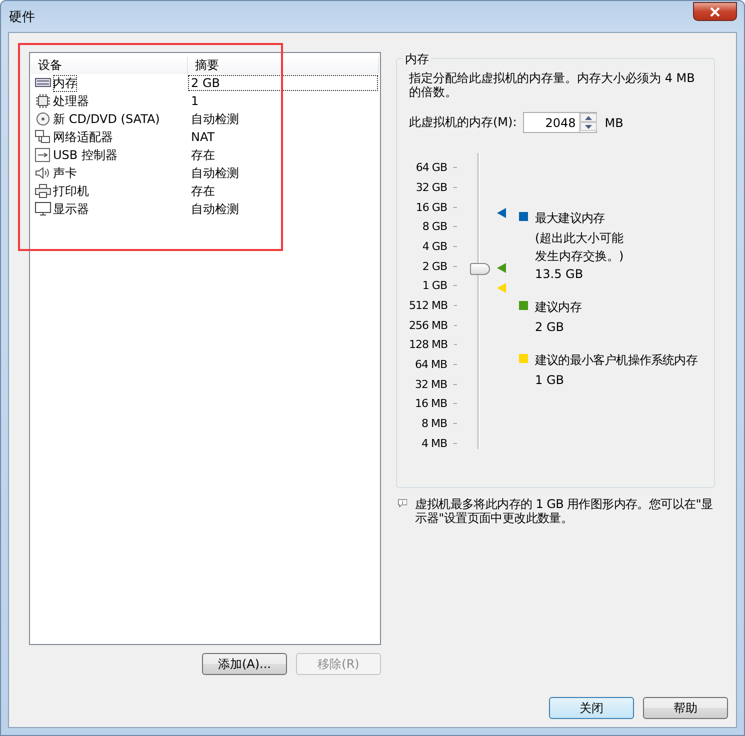 The width and height of the screenshot is (745, 736). Describe the element at coordinates (463, 122) in the screenshot. I see `memory-field-label: 此虚拟机的内存(M):` at that location.